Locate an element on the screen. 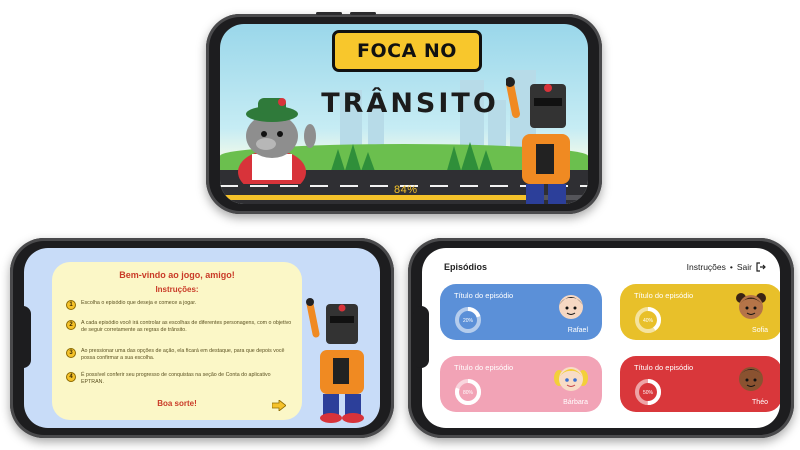 Image resolution: width=800 pixels, height=450 pixels. game-logo: FOCA NO is located at coordinates (407, 51).